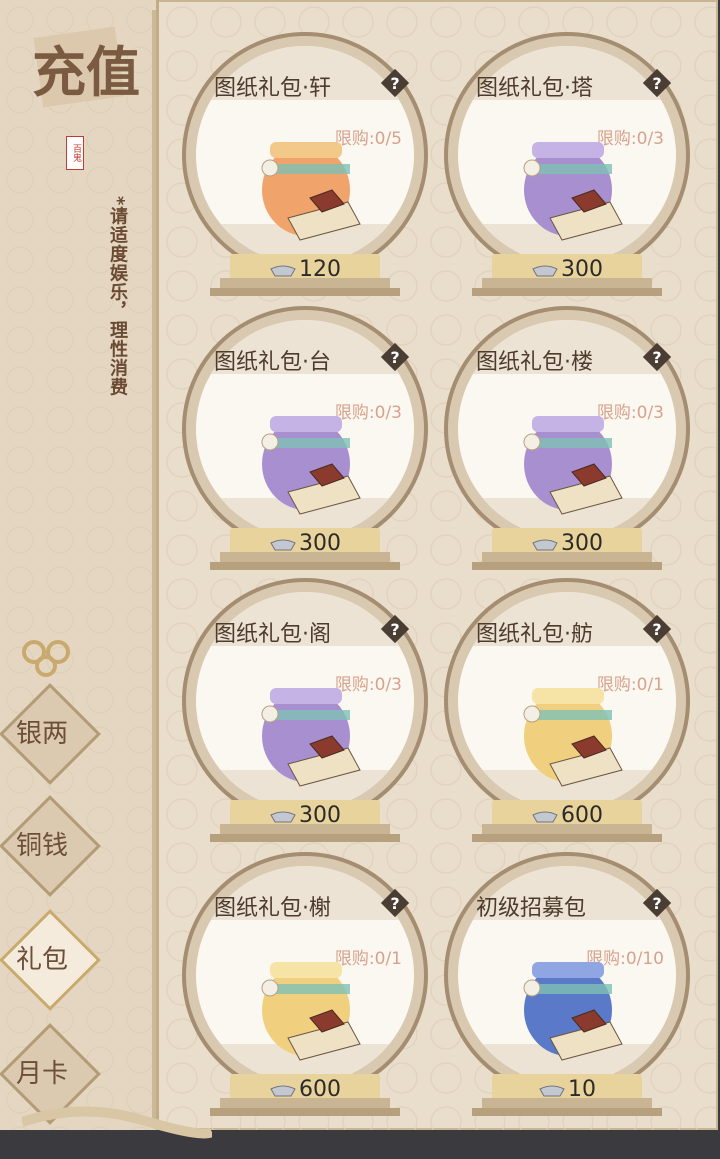 The height and width of the screenshot is (1159, 720). What do you see at coordinates (272, 362) in the screenshot?
I see `pack-name: 图纸礼包·台` at bounding box center [272, 362].